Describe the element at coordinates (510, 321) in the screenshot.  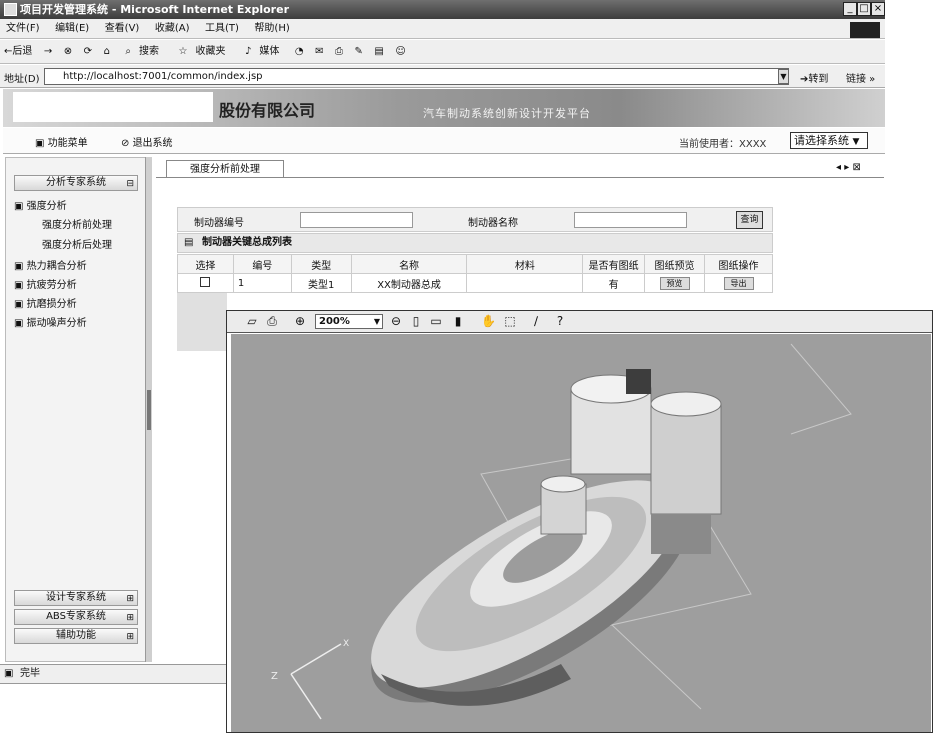
I see `select-box-icon: ⬚` at that location.